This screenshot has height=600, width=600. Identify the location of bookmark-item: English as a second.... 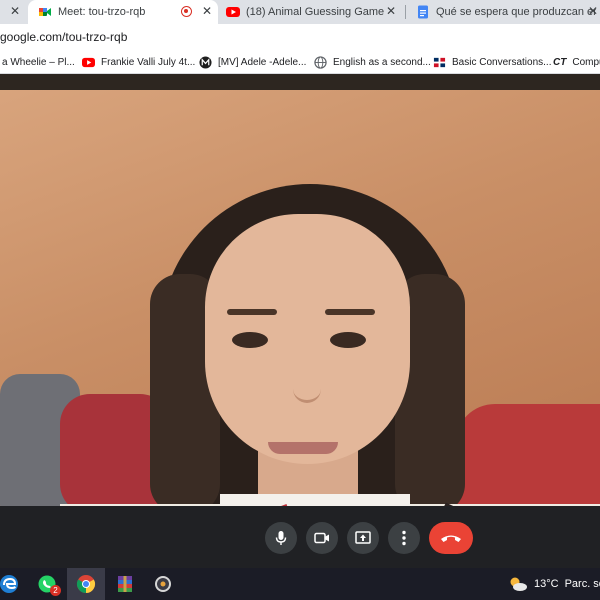
(372, 62).